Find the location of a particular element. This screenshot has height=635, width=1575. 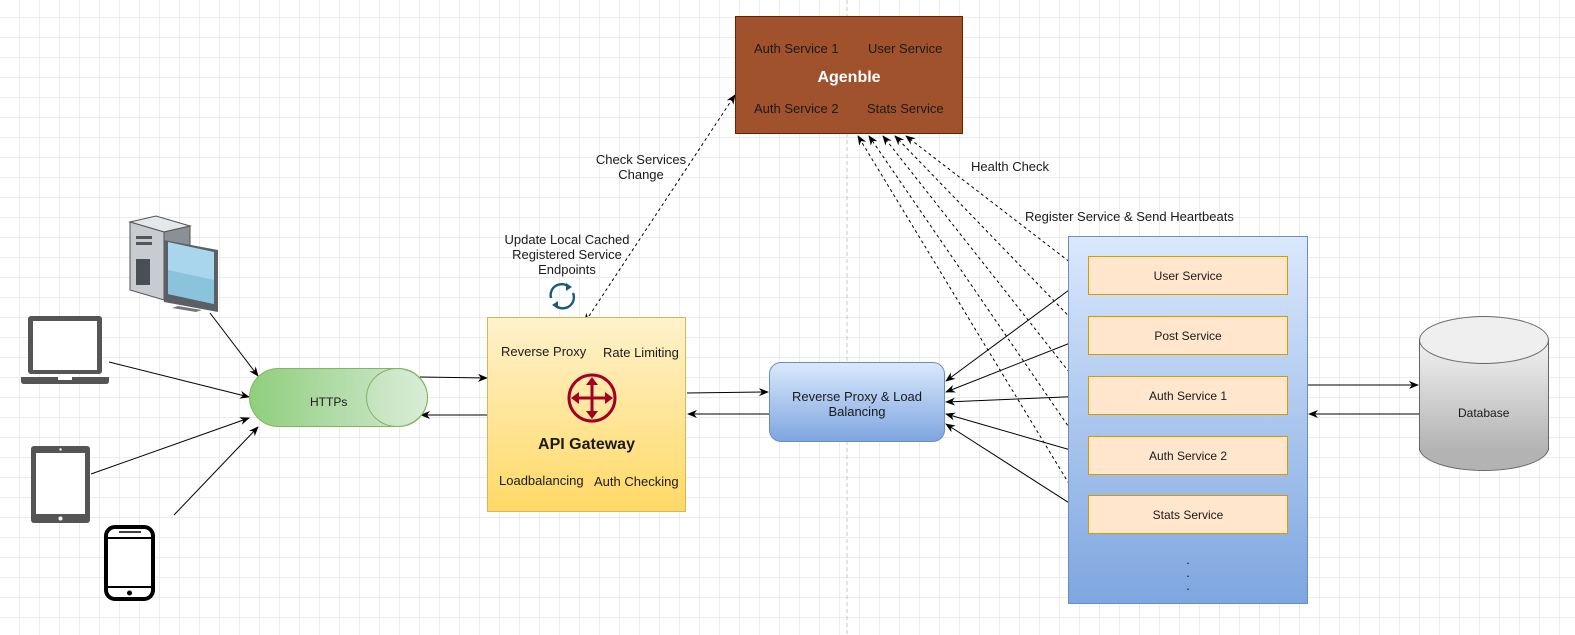

label-line: Registered Service is located at coordinates (567, 254).